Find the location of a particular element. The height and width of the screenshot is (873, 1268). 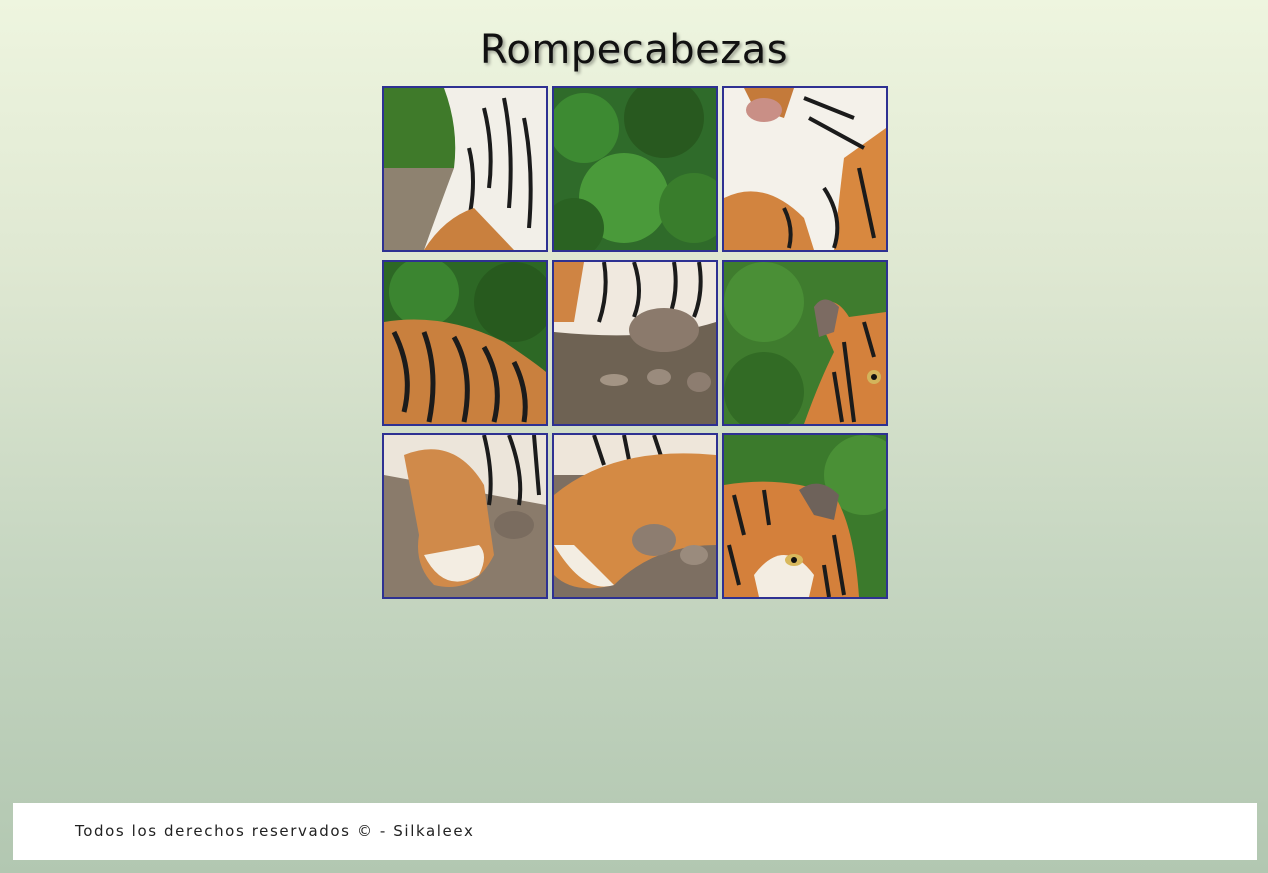

tile-7-image is located at coordinates (465, 516).